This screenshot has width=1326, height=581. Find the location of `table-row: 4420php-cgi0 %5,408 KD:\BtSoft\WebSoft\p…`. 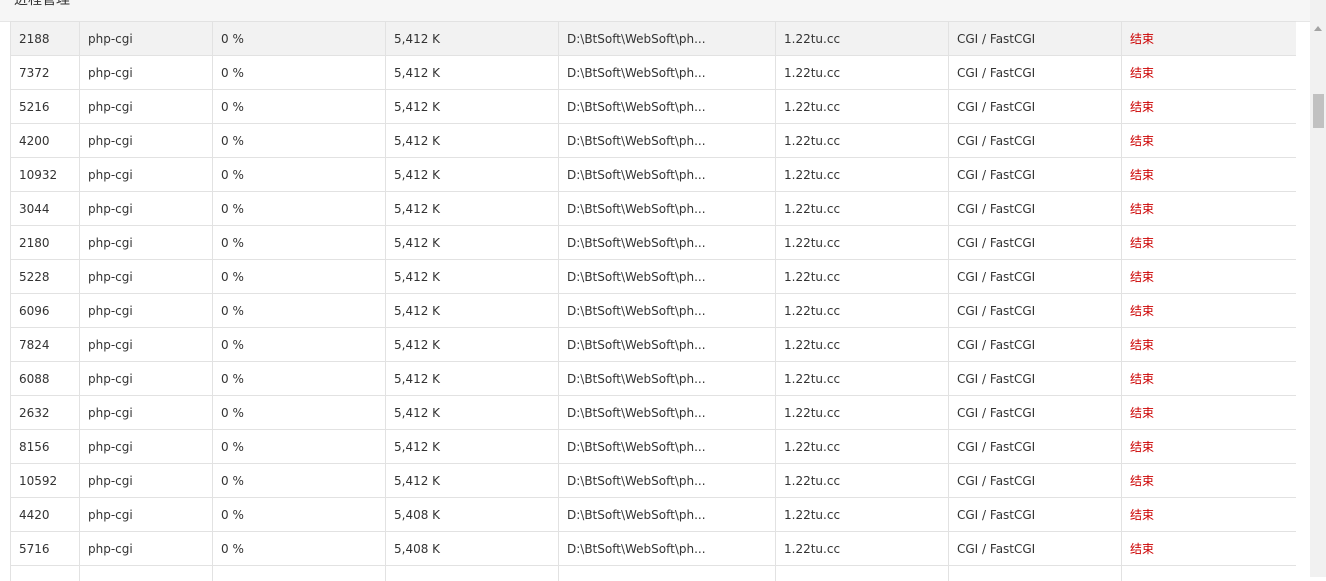

table-row: 4420php-cgi0 %5,408 KD:\BtSoft\WebSoft\p… is located at coordinates (654, 515).